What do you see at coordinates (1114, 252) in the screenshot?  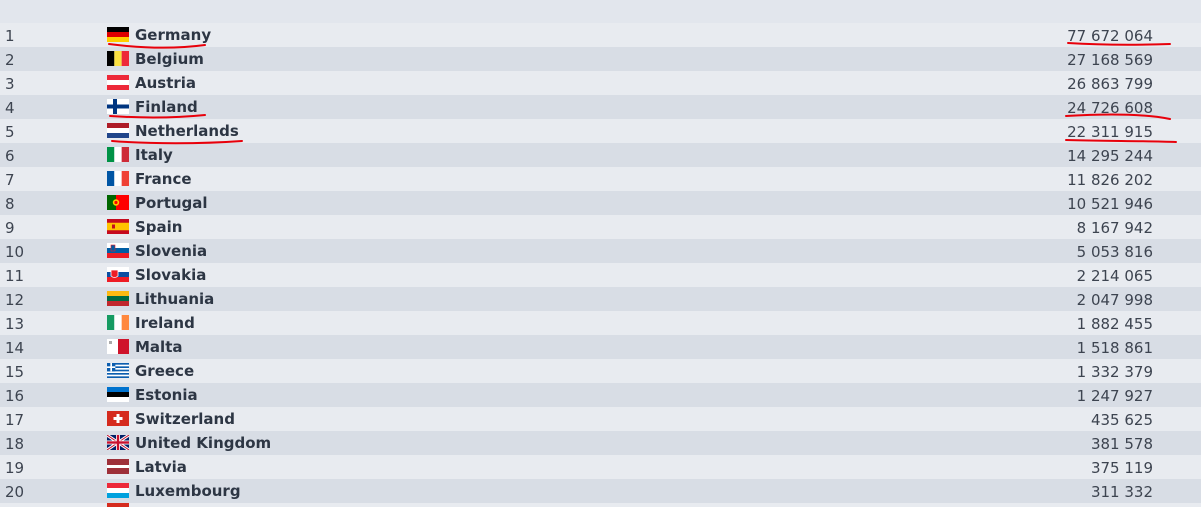 I see `value-cell: 5 053 816` at bounding box center [1114, 252].